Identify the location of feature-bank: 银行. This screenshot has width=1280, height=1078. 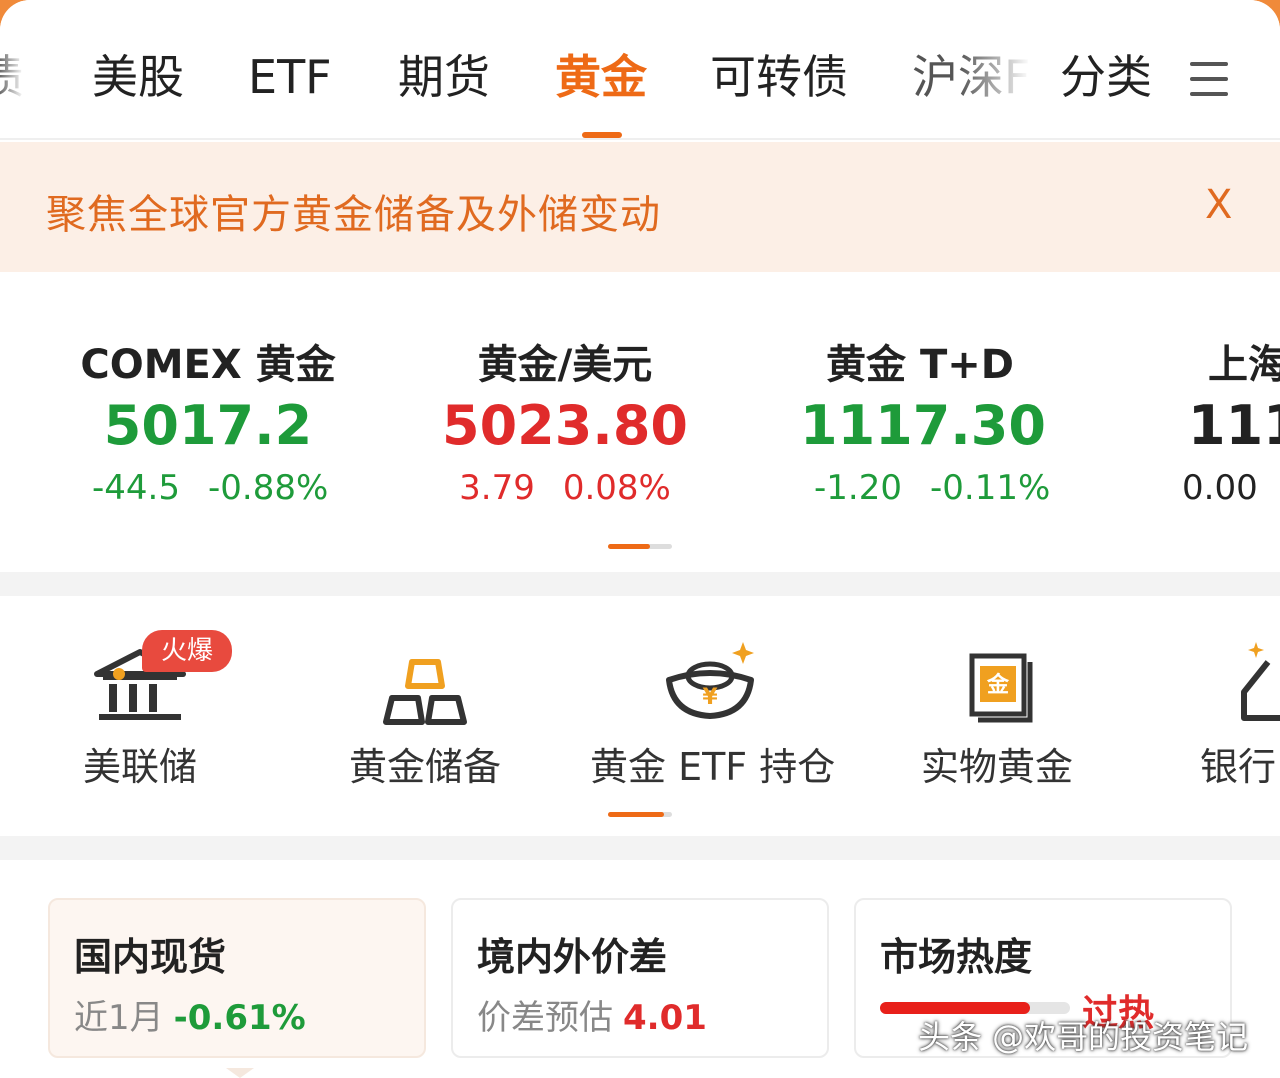
(1240, 713).